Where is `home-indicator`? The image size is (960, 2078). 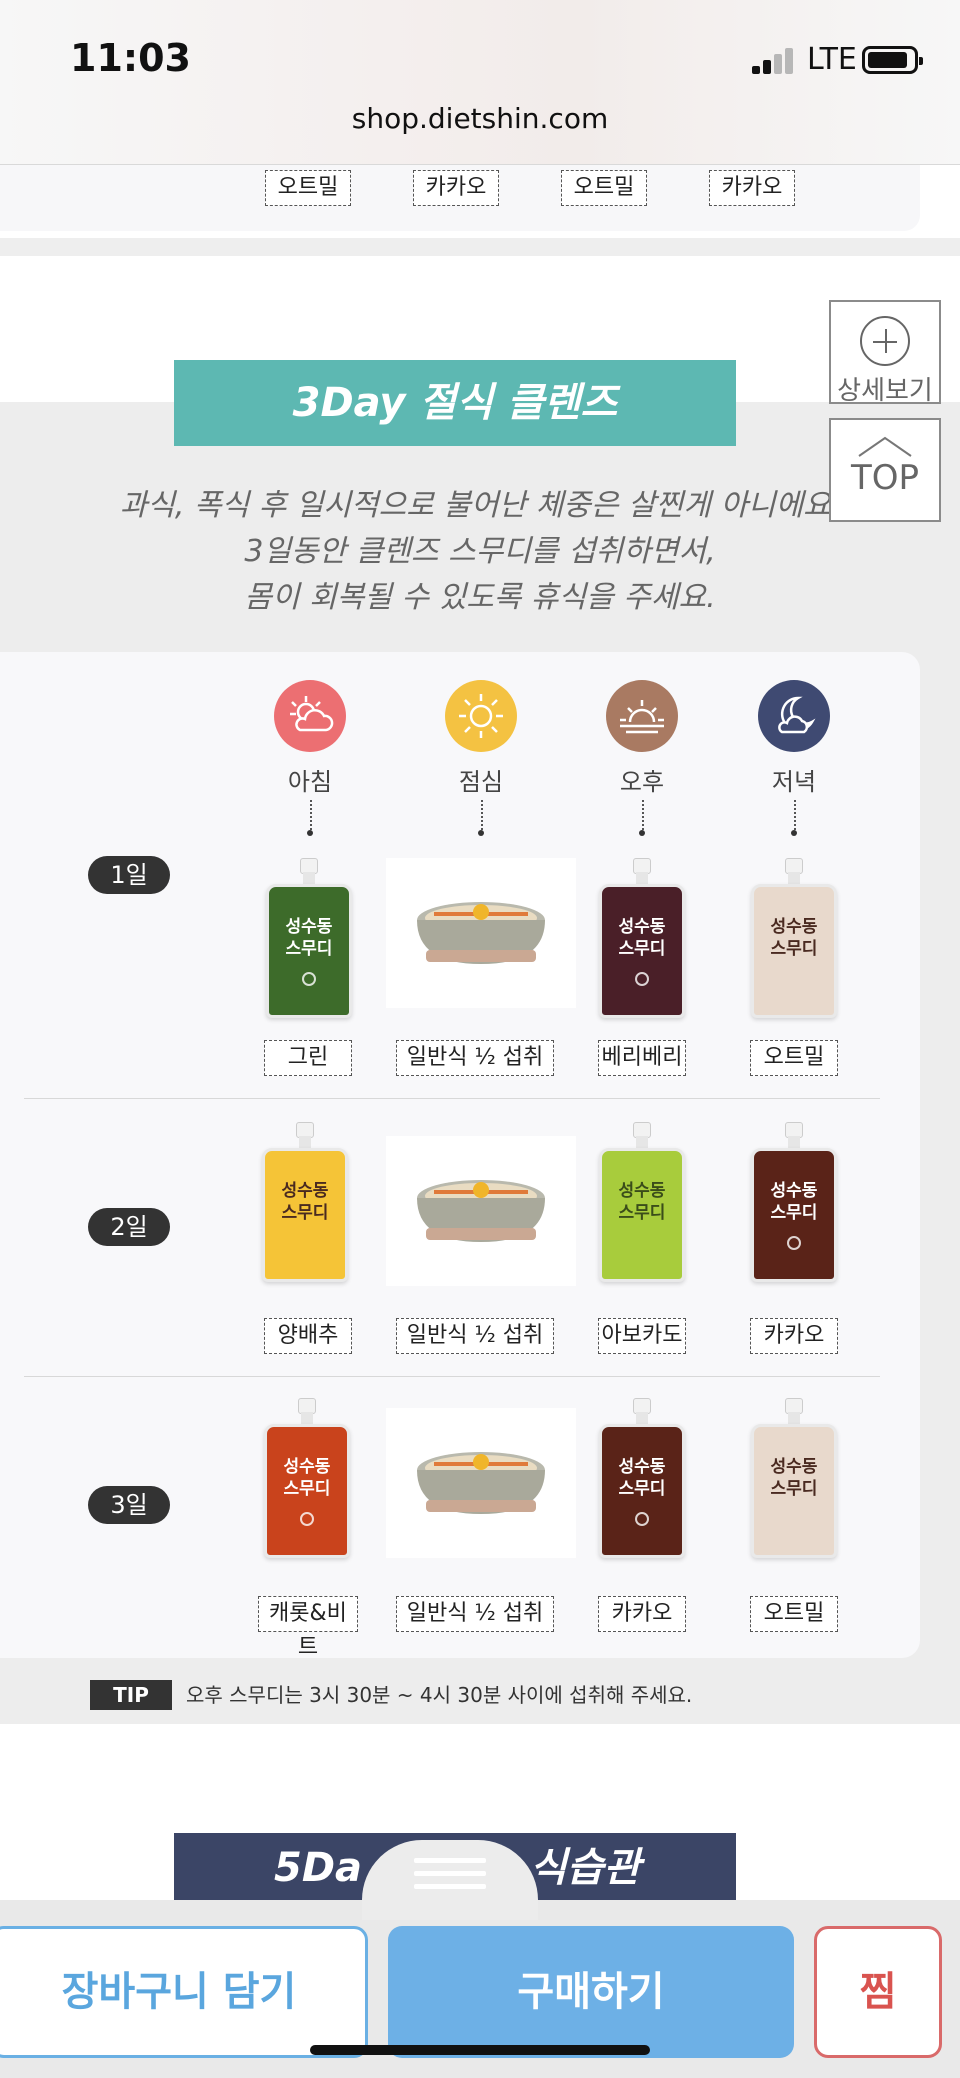
home-indicator is located at coordinates (480, 2050).